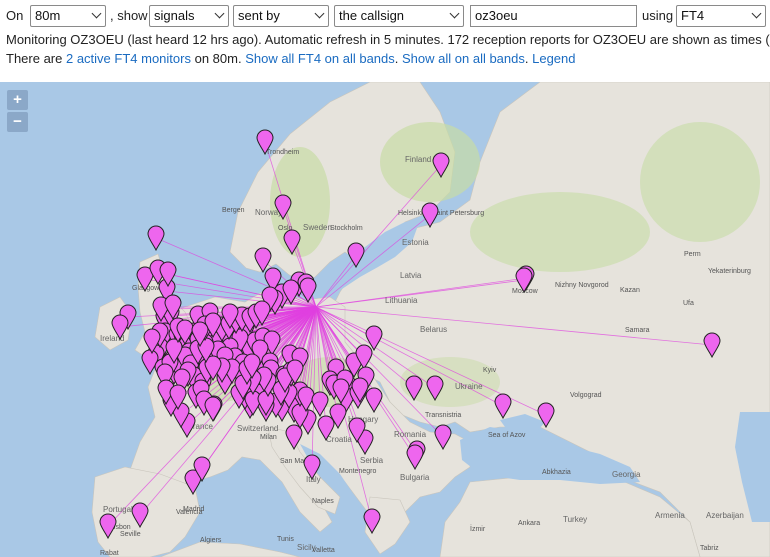 The width and height of the screenshot is (770, 557). Describe the element at coordinates (281, 16) in the screenshot. I see `direction-select: sent by` at that location.